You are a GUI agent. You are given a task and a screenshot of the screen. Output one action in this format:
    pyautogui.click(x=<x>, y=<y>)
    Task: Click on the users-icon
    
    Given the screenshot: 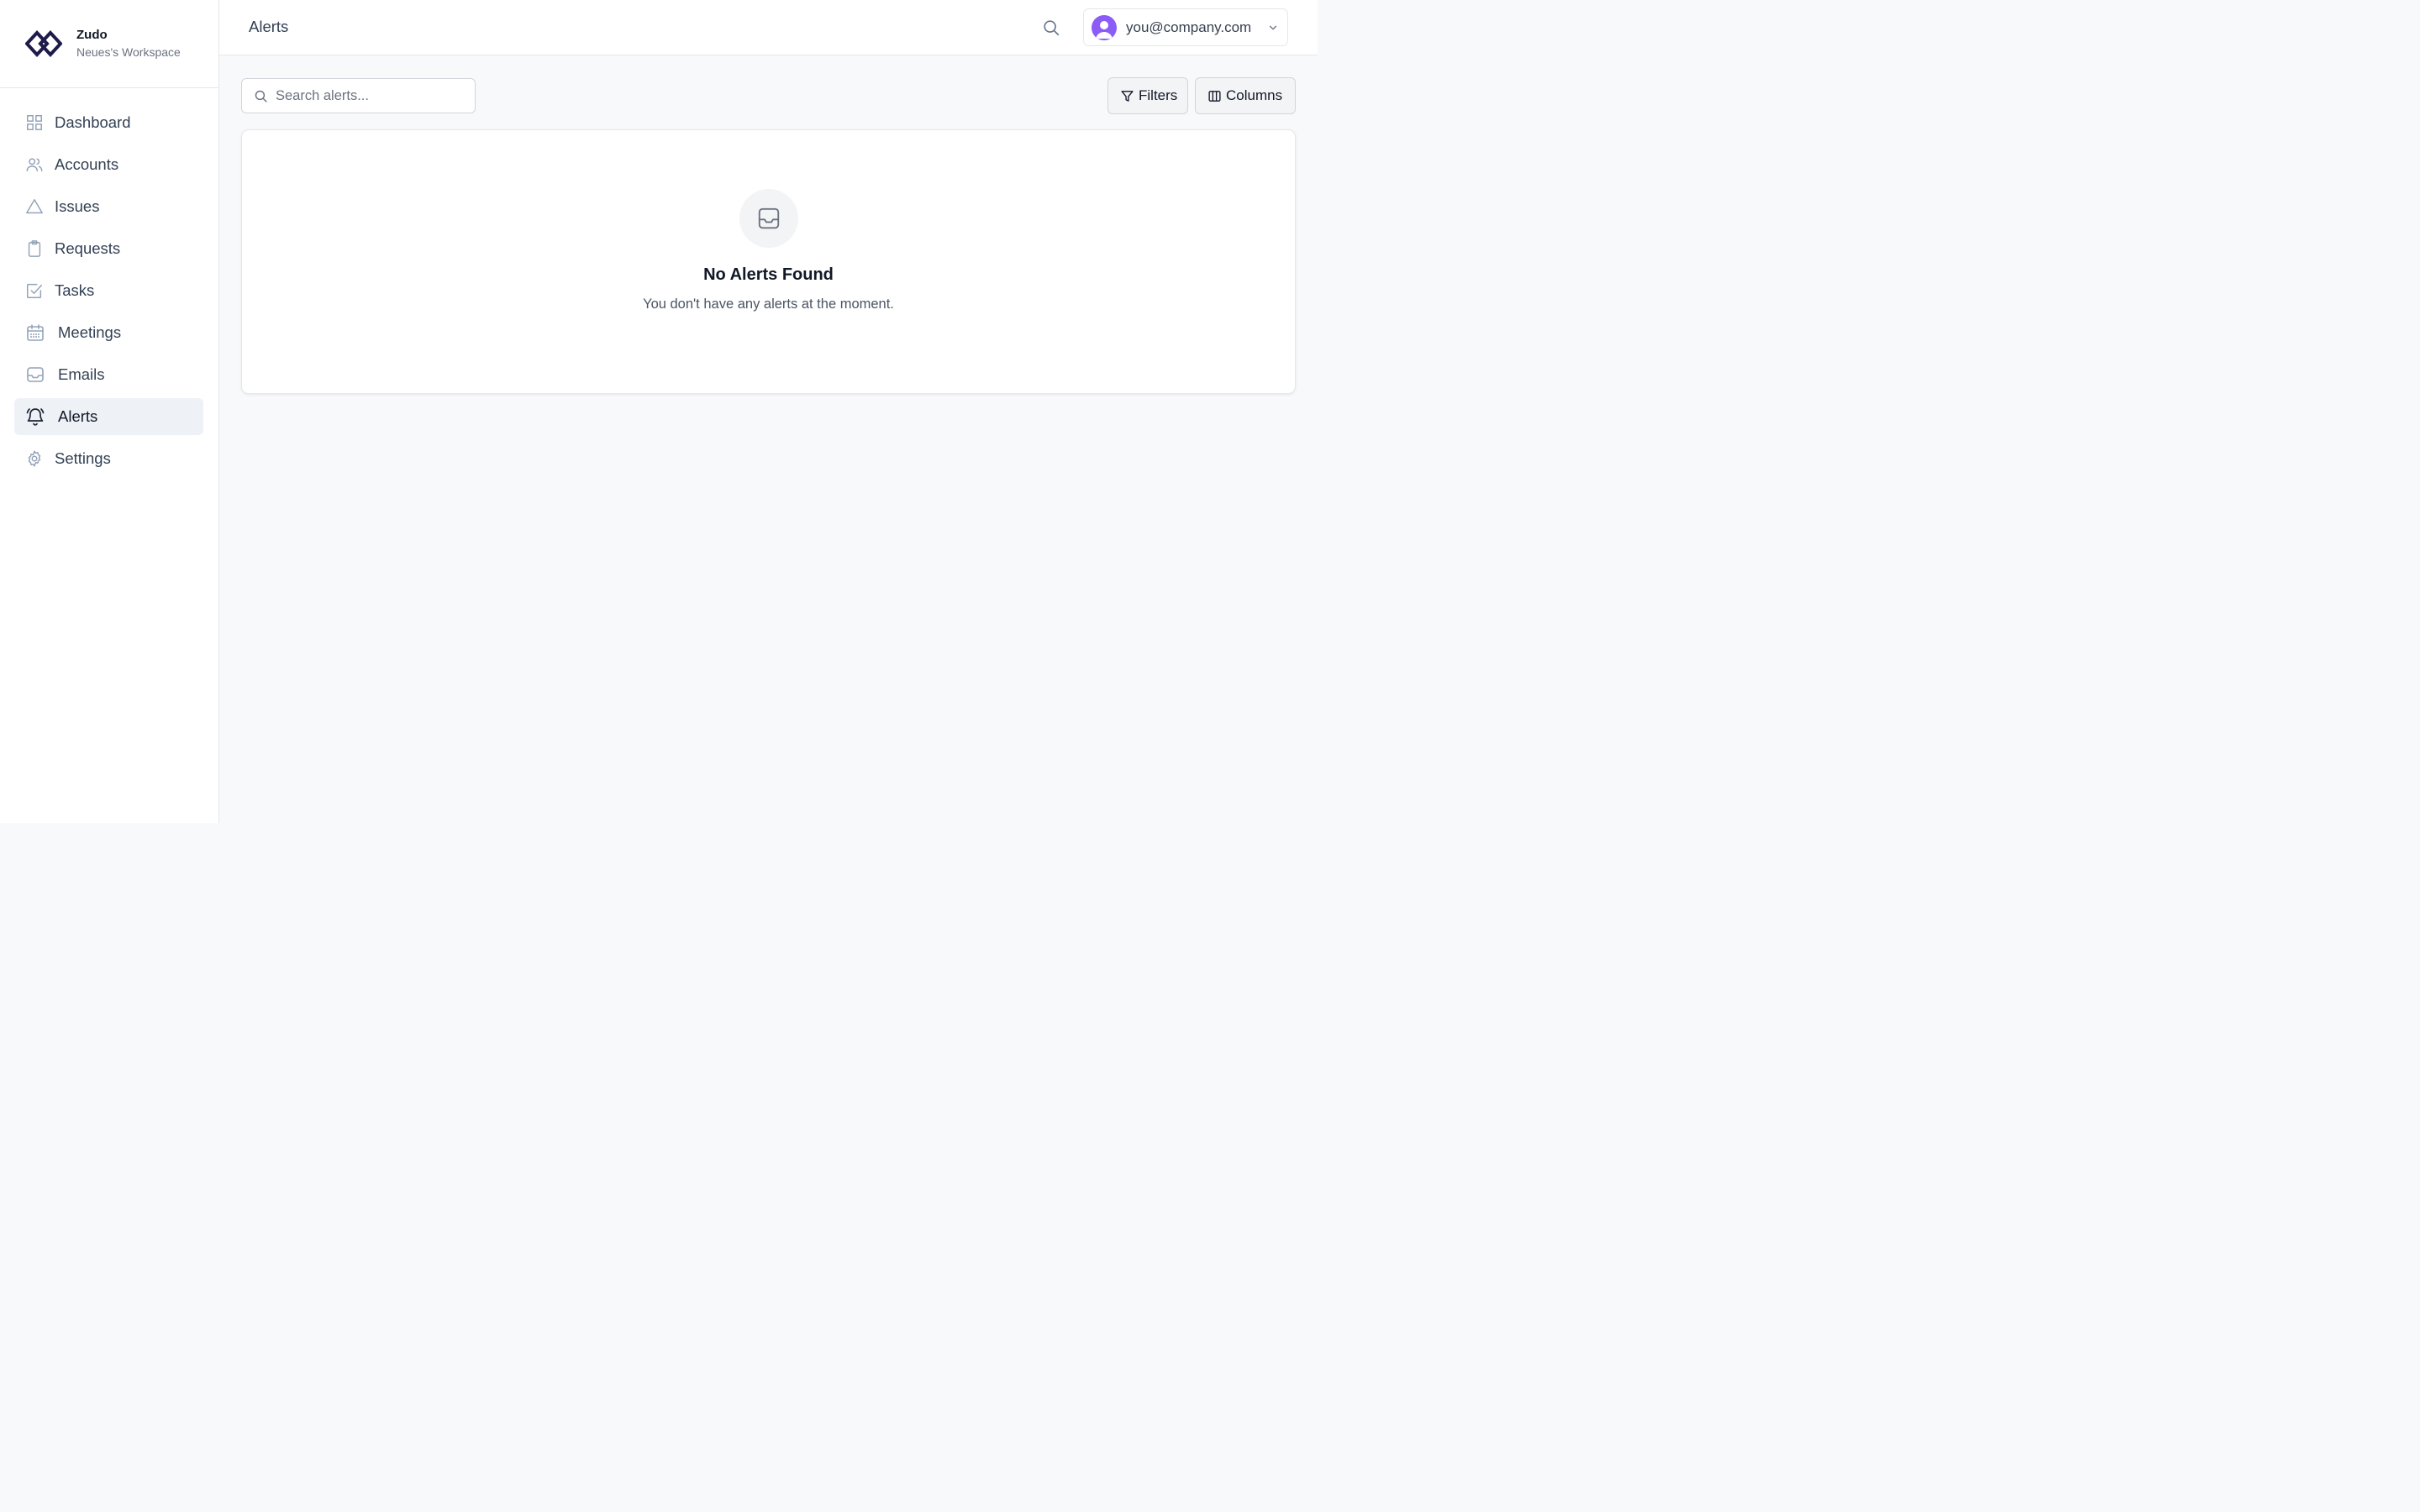 What is the action you would take?
    pyautogui.click(x=34, y=165)
    